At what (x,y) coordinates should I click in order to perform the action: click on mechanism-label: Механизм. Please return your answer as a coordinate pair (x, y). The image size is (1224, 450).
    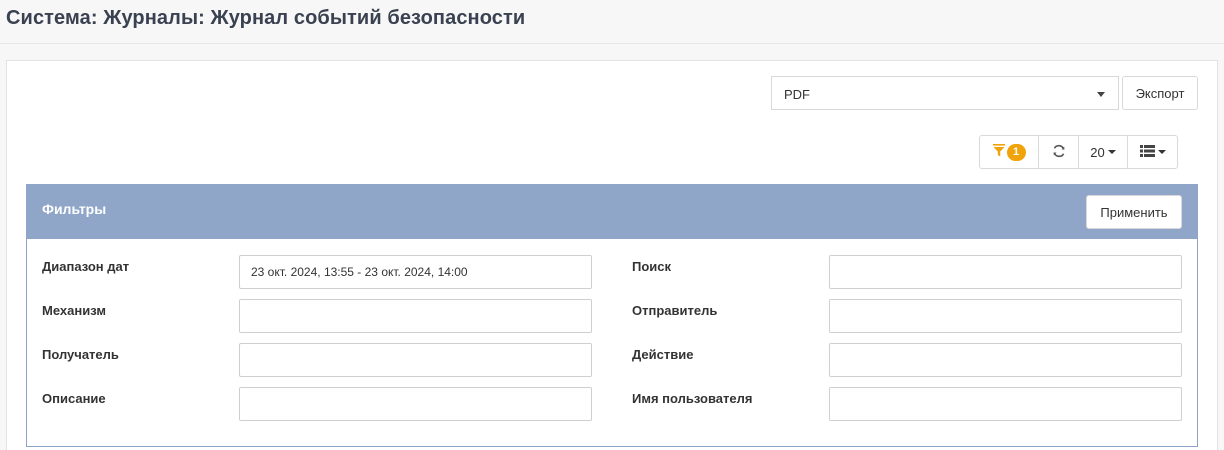
    Looking at the image, I should click on (74, 310).